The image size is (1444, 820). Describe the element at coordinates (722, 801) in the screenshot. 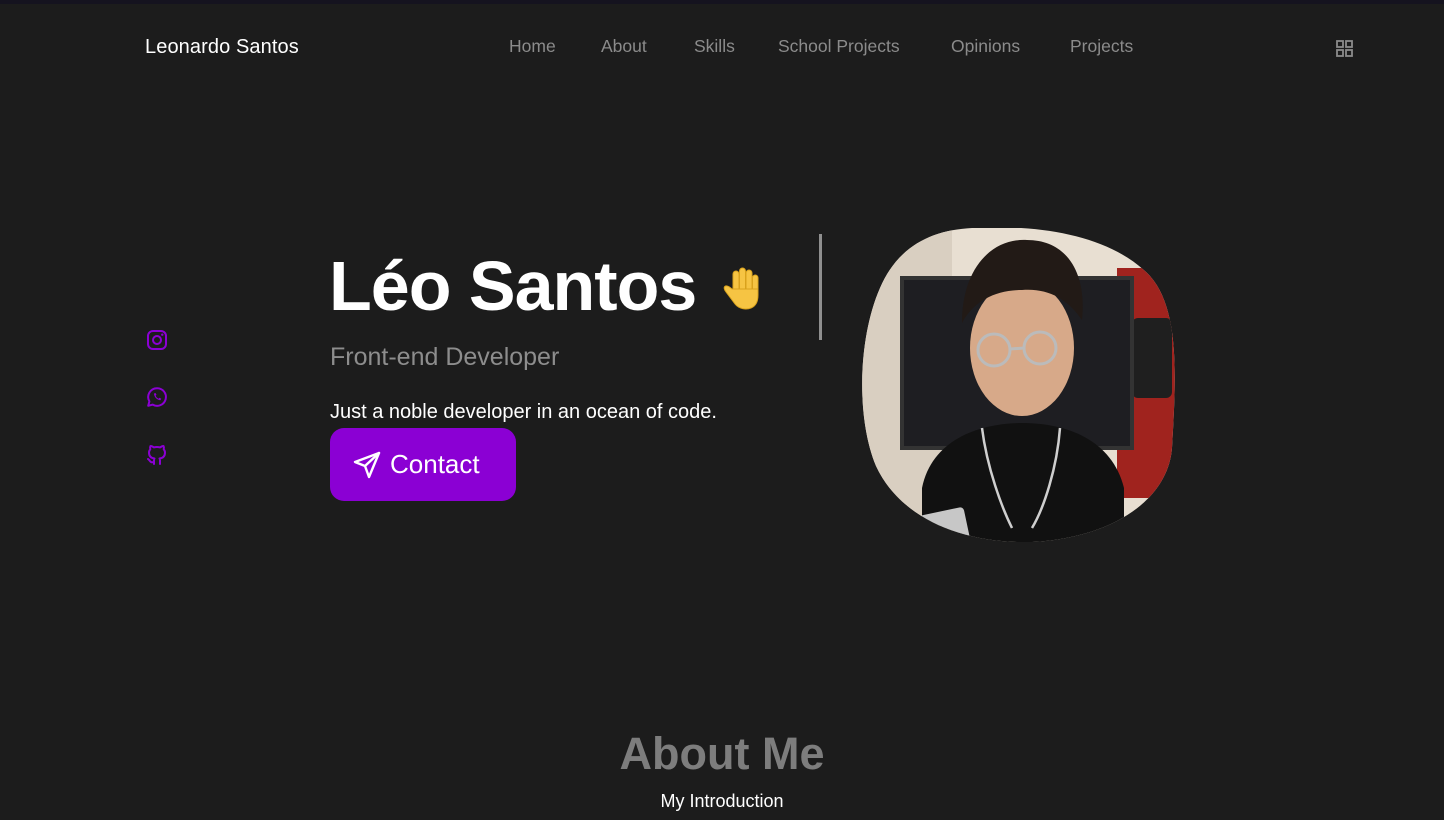

I see `about-subtitle: My Introduction` at that location.